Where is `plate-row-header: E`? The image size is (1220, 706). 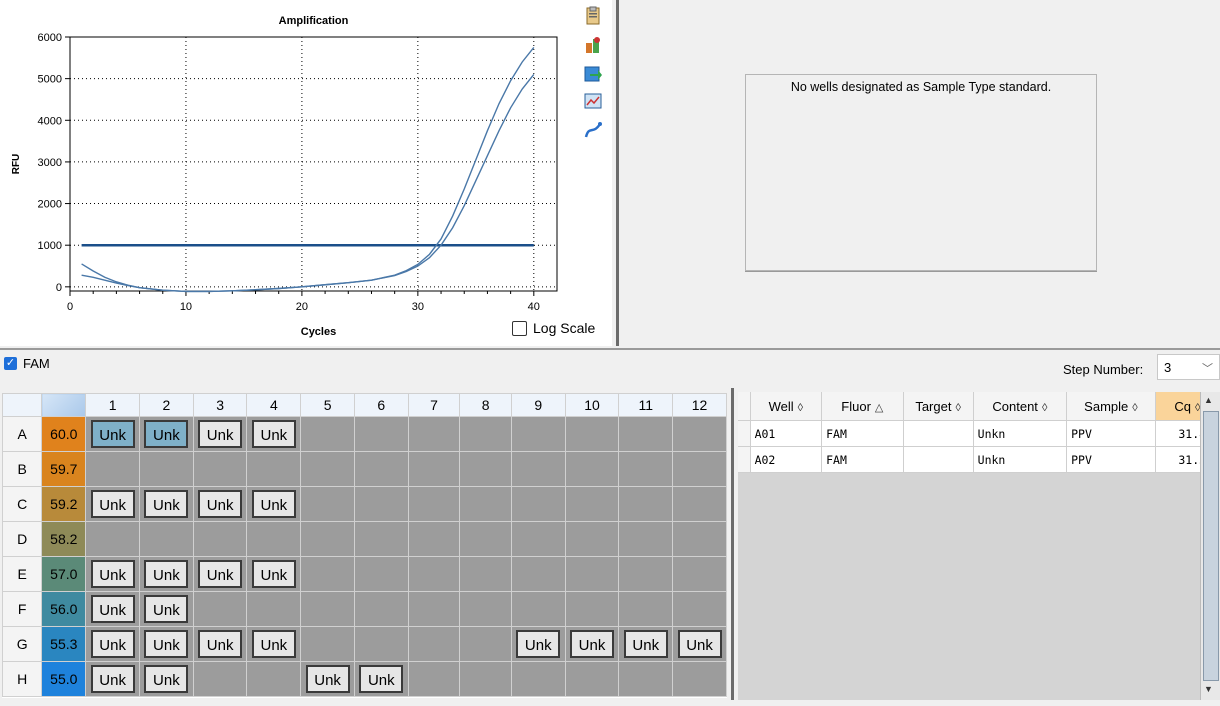 plate-row-header: E is located at coordinates (22, 574).